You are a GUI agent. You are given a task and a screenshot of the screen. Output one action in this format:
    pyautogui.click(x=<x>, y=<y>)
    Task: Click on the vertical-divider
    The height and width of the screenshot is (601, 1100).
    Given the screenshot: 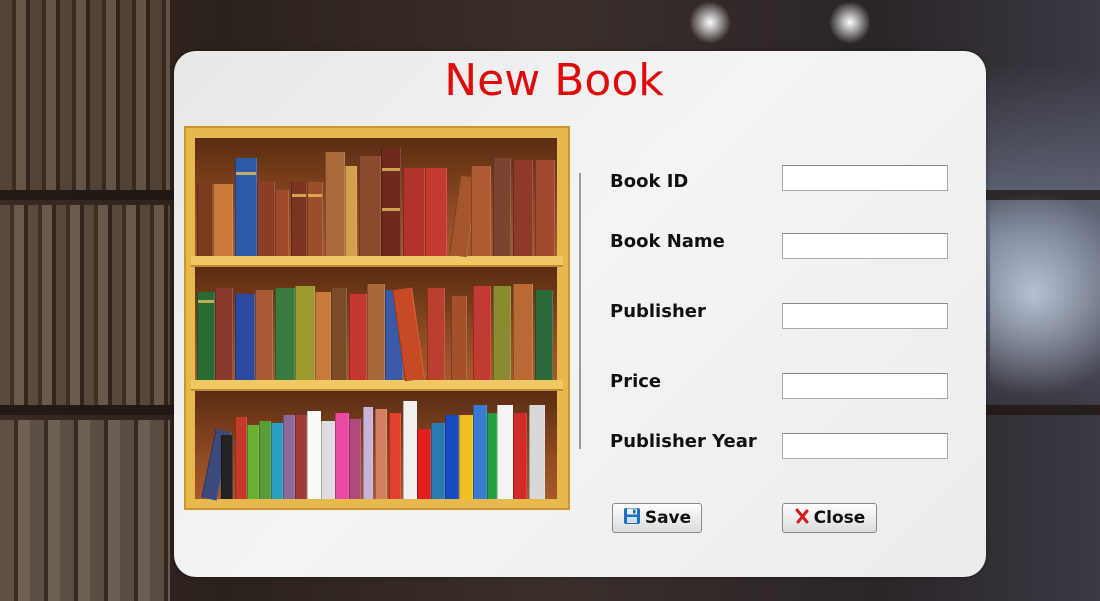 What is the action you would take?
    pyautogui.click(x=580, y=311)
    